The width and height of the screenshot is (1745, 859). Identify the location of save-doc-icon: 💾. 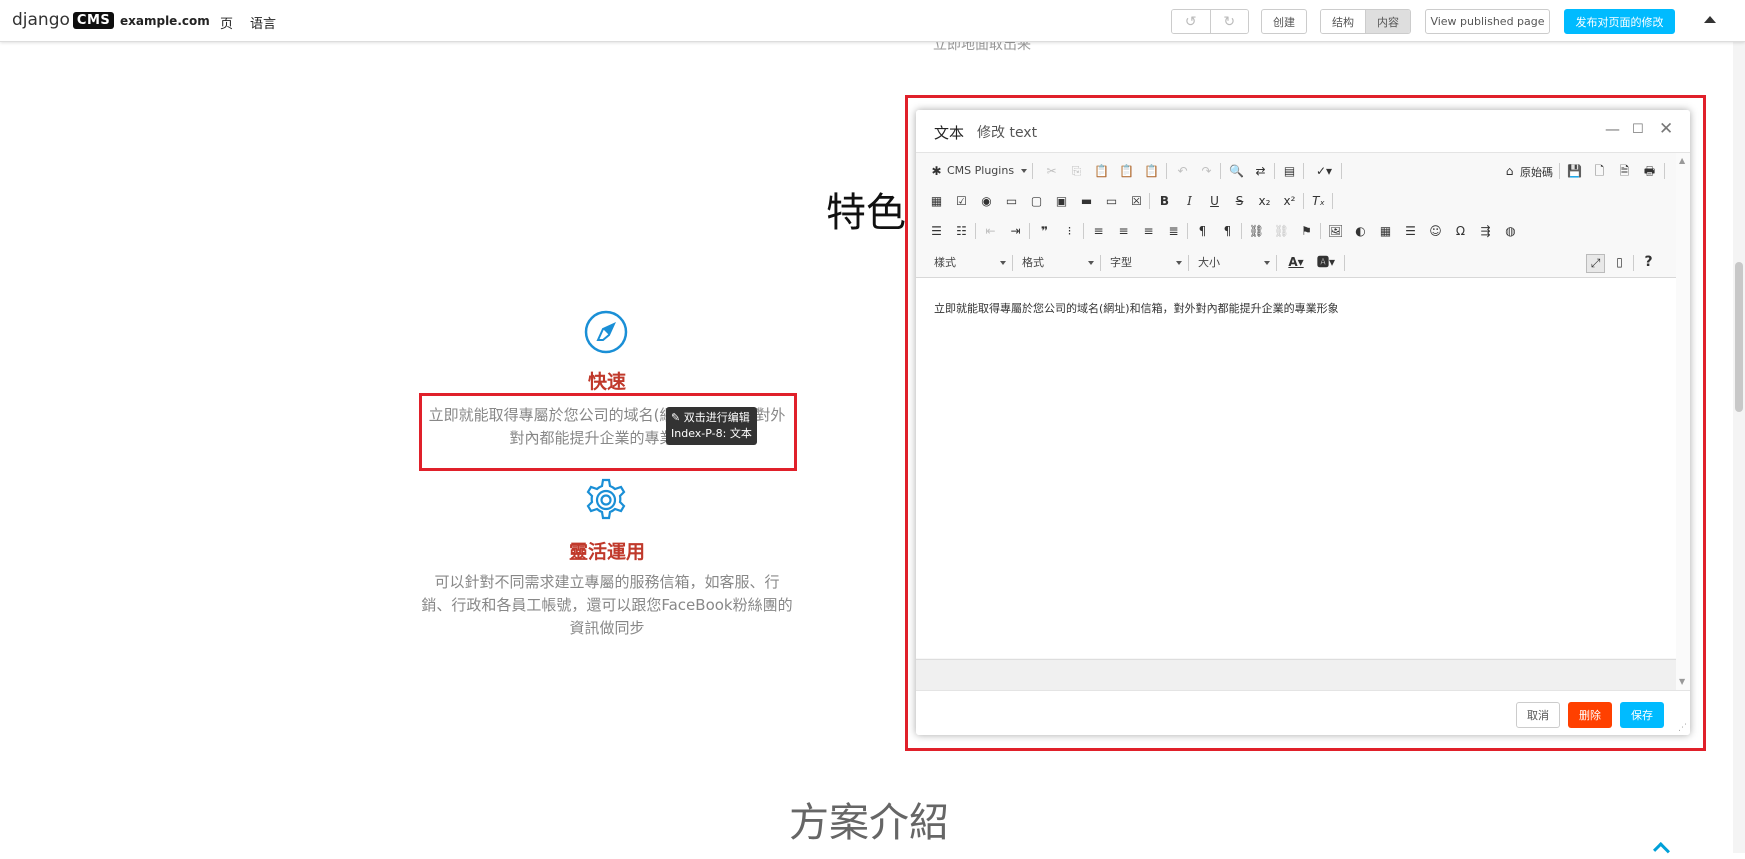
(1574, 171).